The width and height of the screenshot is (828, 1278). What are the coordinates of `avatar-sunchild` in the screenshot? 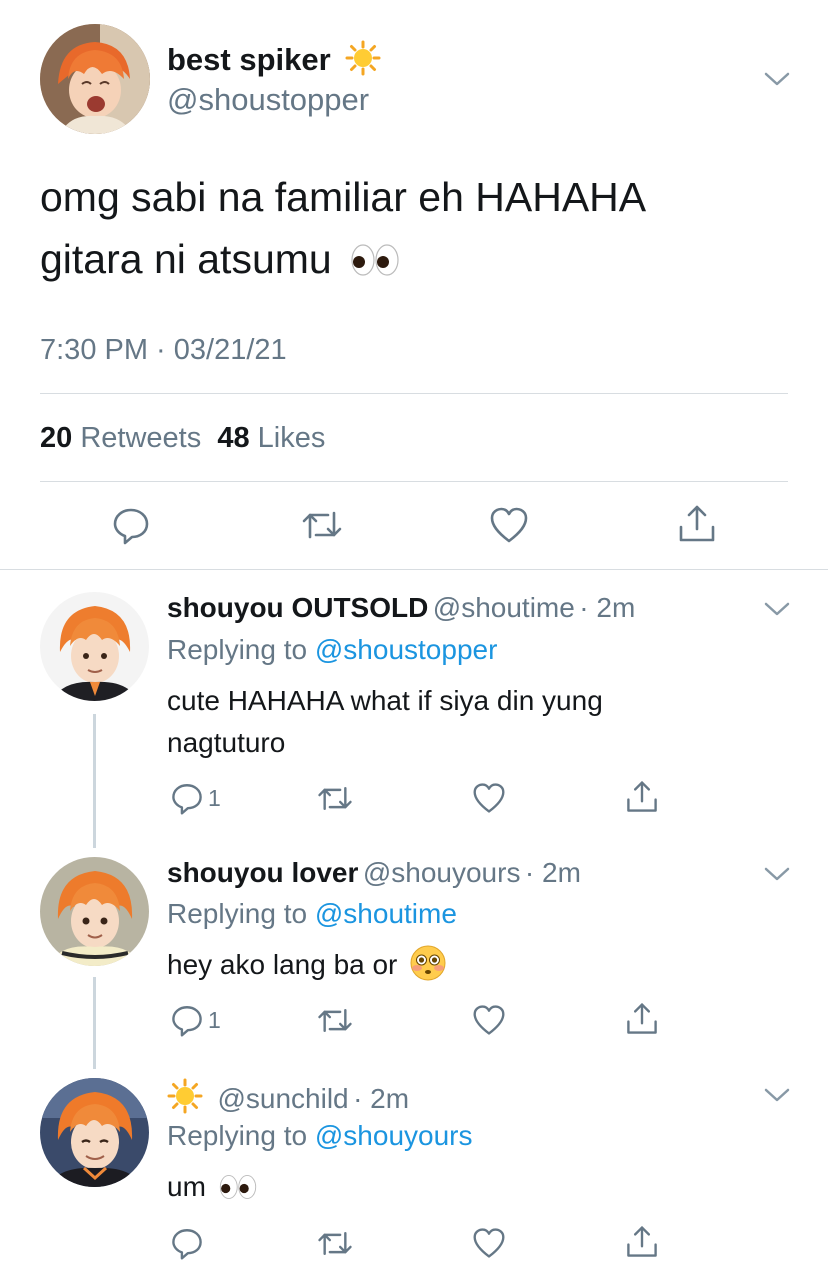 It's located at (94, 1132).